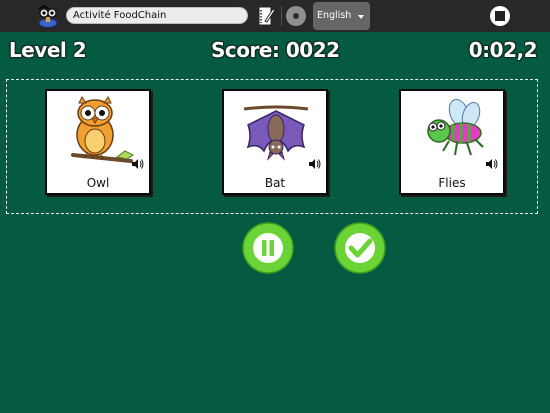 The height and width of the screenshot is (413, 550). I want to click on card-label: Owl, so click(98, 183).